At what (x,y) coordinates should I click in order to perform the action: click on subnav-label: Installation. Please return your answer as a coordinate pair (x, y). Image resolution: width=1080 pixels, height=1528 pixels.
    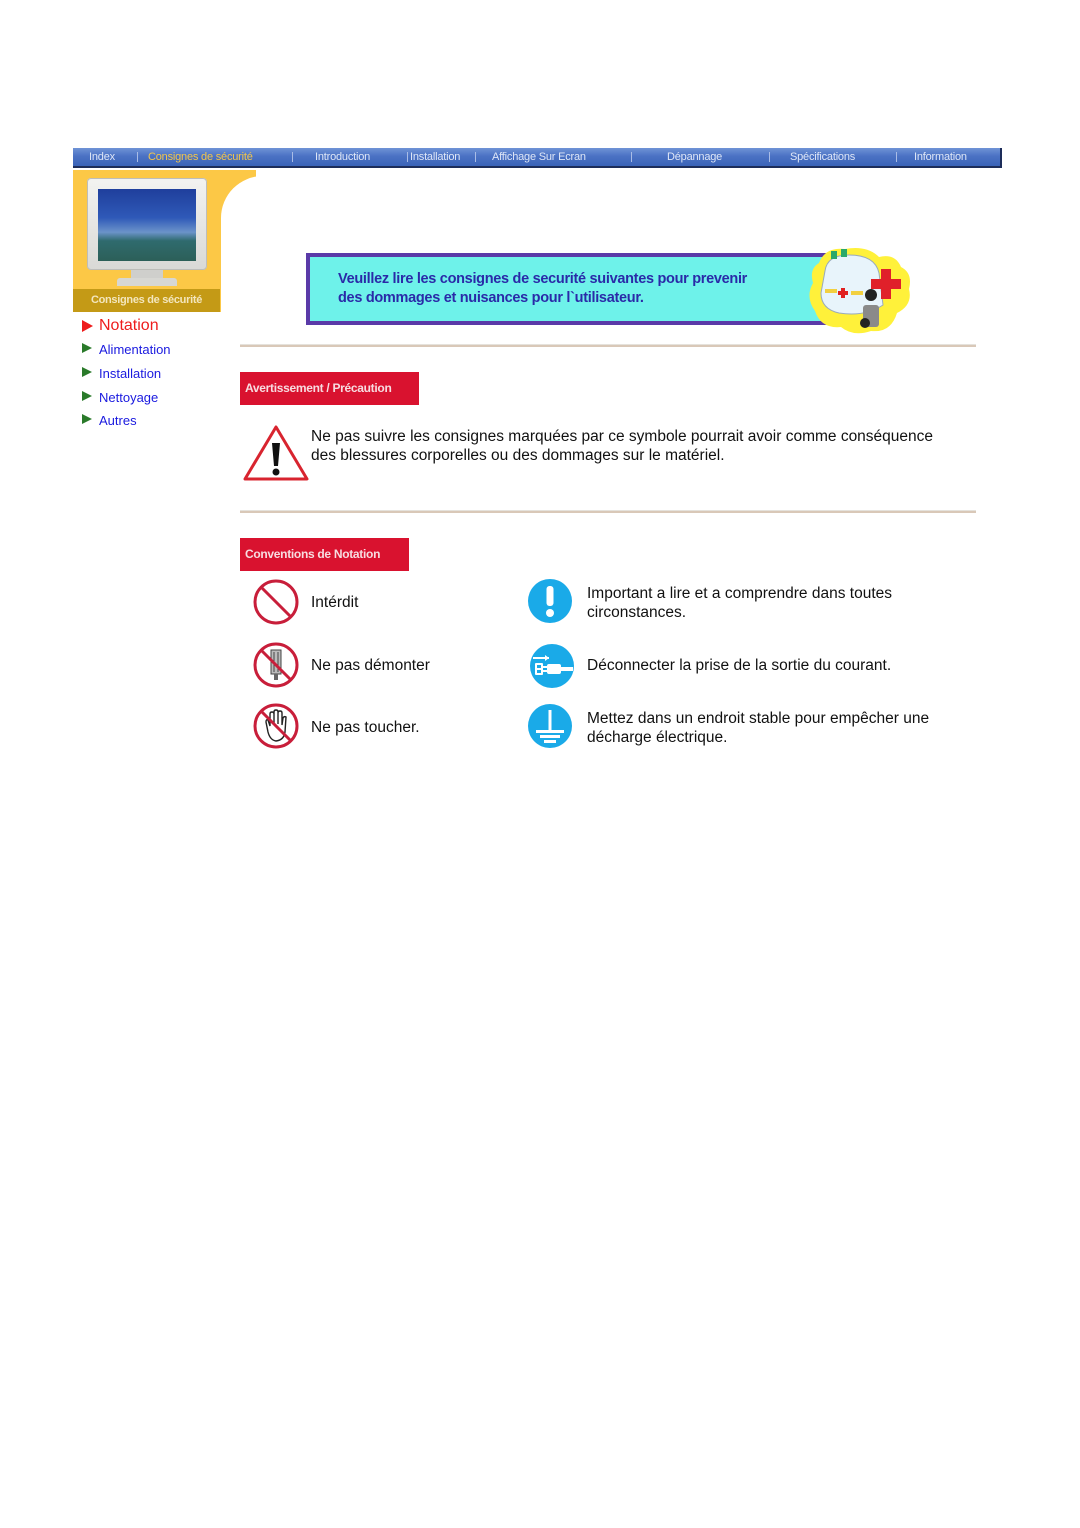
    Looking at the image, I should click on (130, 373).